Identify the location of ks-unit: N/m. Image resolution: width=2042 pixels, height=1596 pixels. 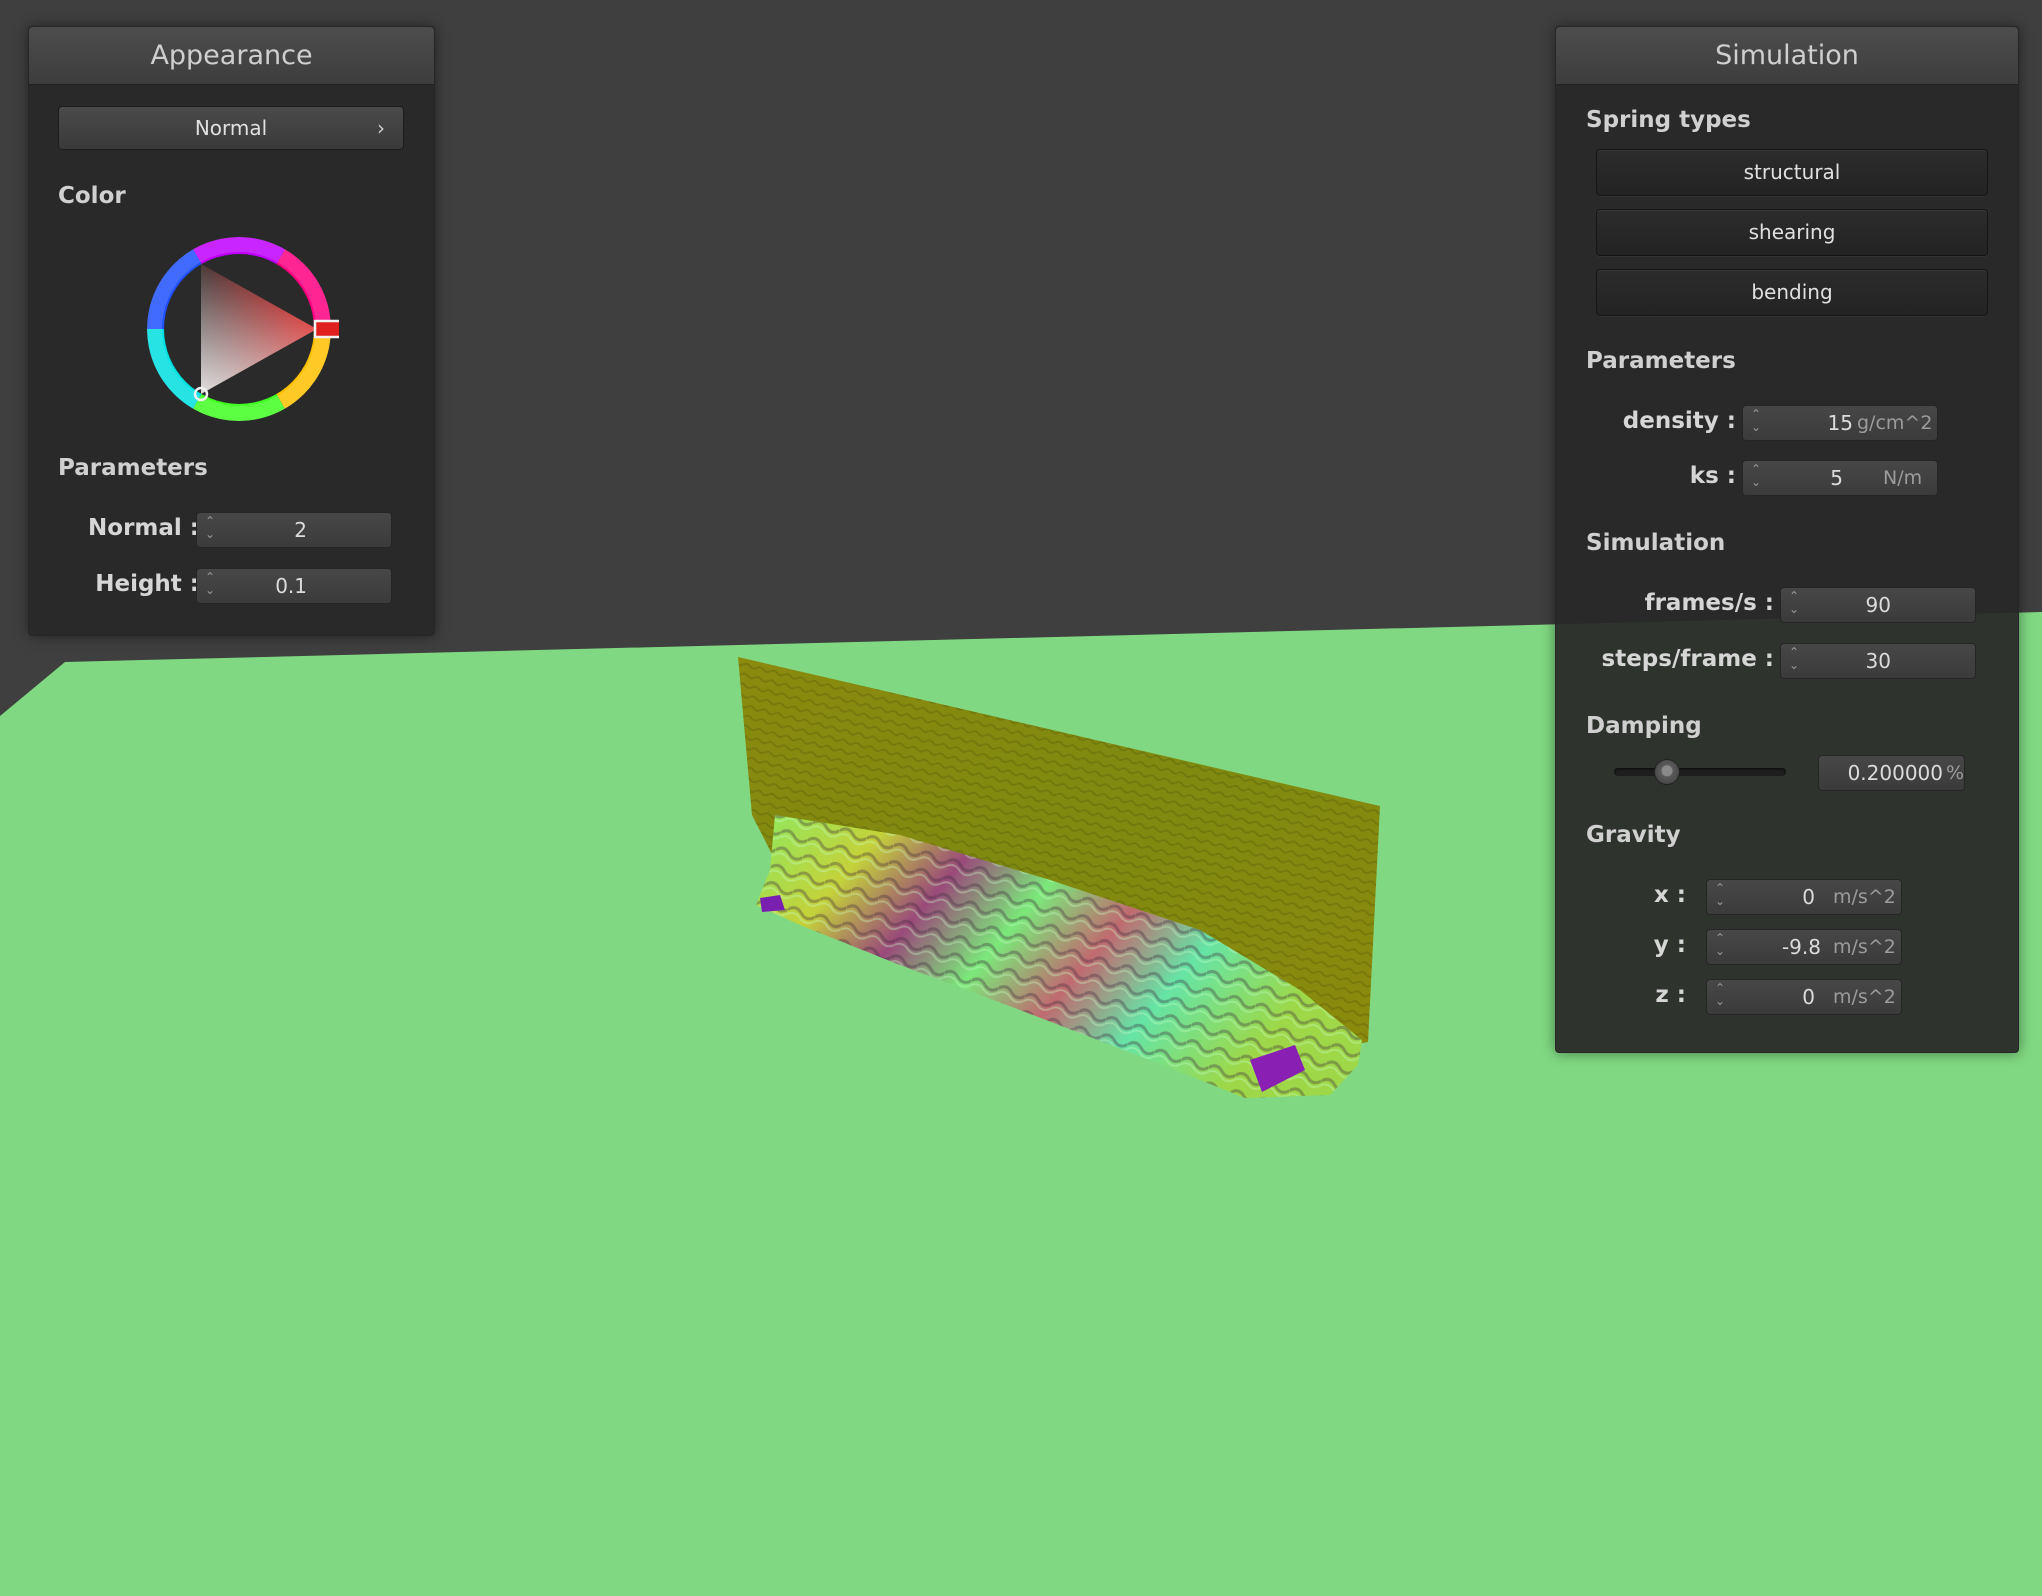
(1903, 478).